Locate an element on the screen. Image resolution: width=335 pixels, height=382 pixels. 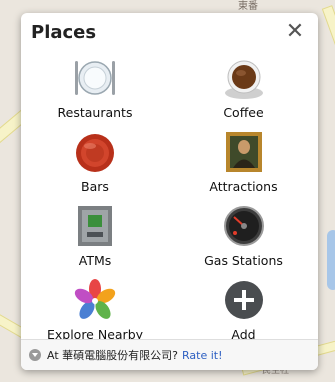
place-atms: ATMs is located at coordinates (95, 238).